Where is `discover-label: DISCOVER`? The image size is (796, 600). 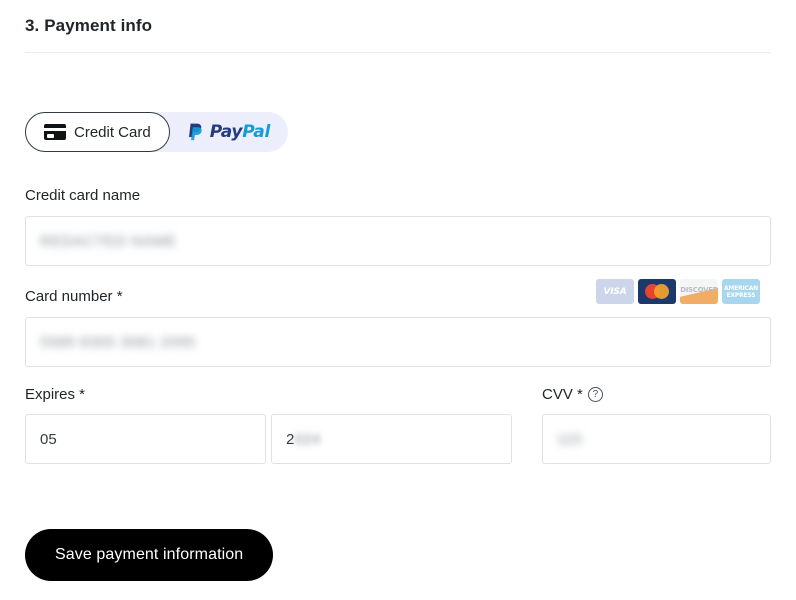
discover-label: DISCOVER is located at coordinates (699, 290).